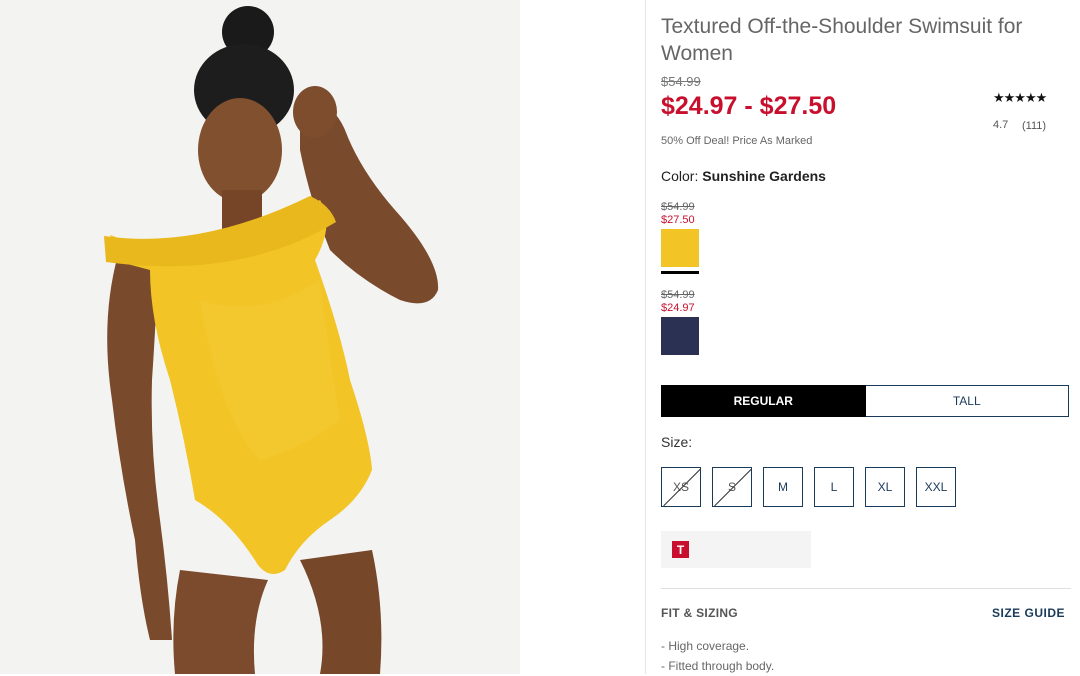 This screenshot has height=676, width=1080. What do you see at coordinates (808, 487) in the screenshot?
I see `size-options: XS S M L XL XXL` at bounding box center [808, 487].